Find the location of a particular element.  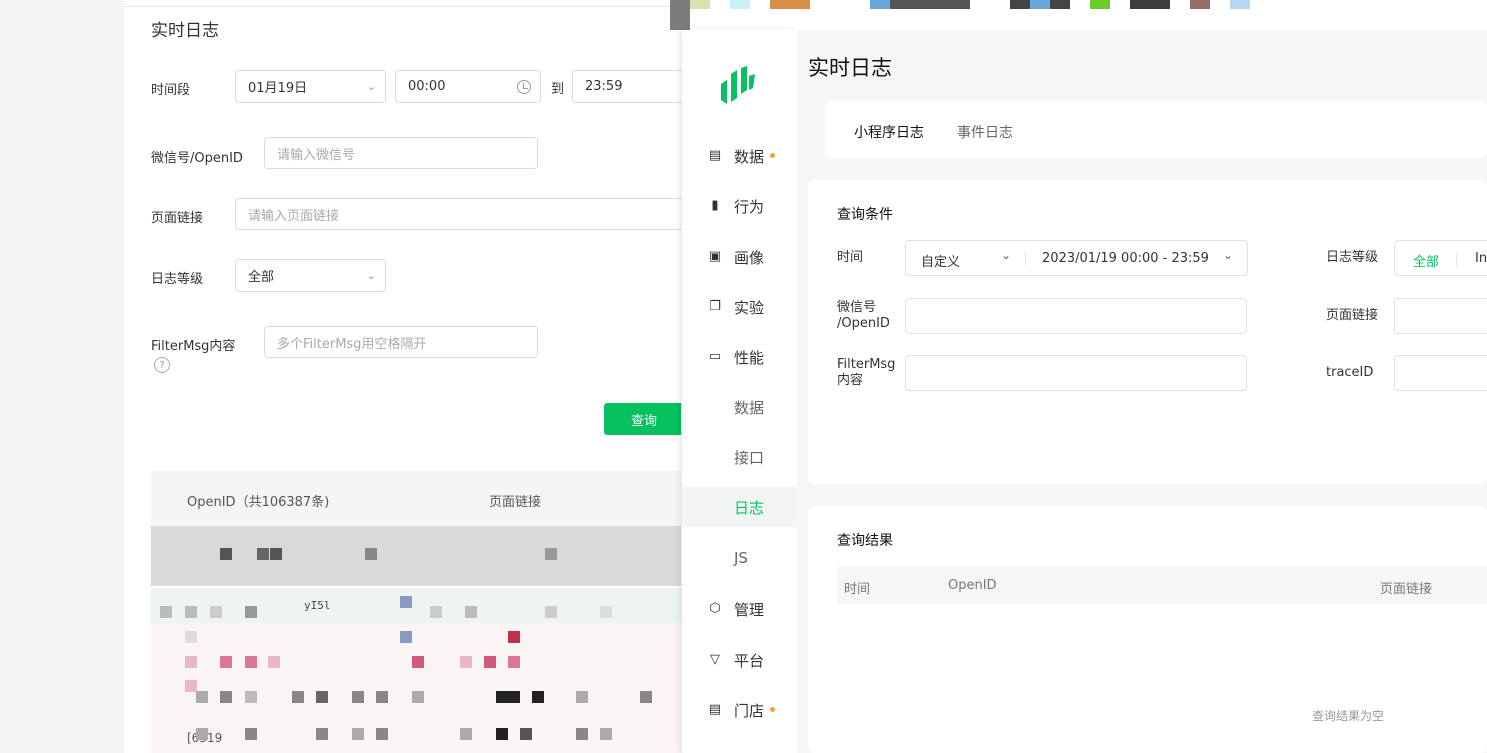

row-fragment: yI5l is located at coordinates (317, 605).